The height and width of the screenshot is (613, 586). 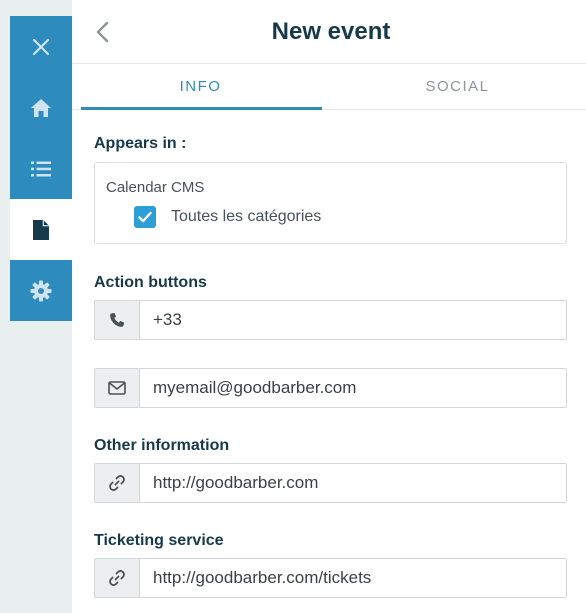 What do you see at coordinates (353, 388) in the screenshot?
I see `email-input` at bounding box center [353, 388].